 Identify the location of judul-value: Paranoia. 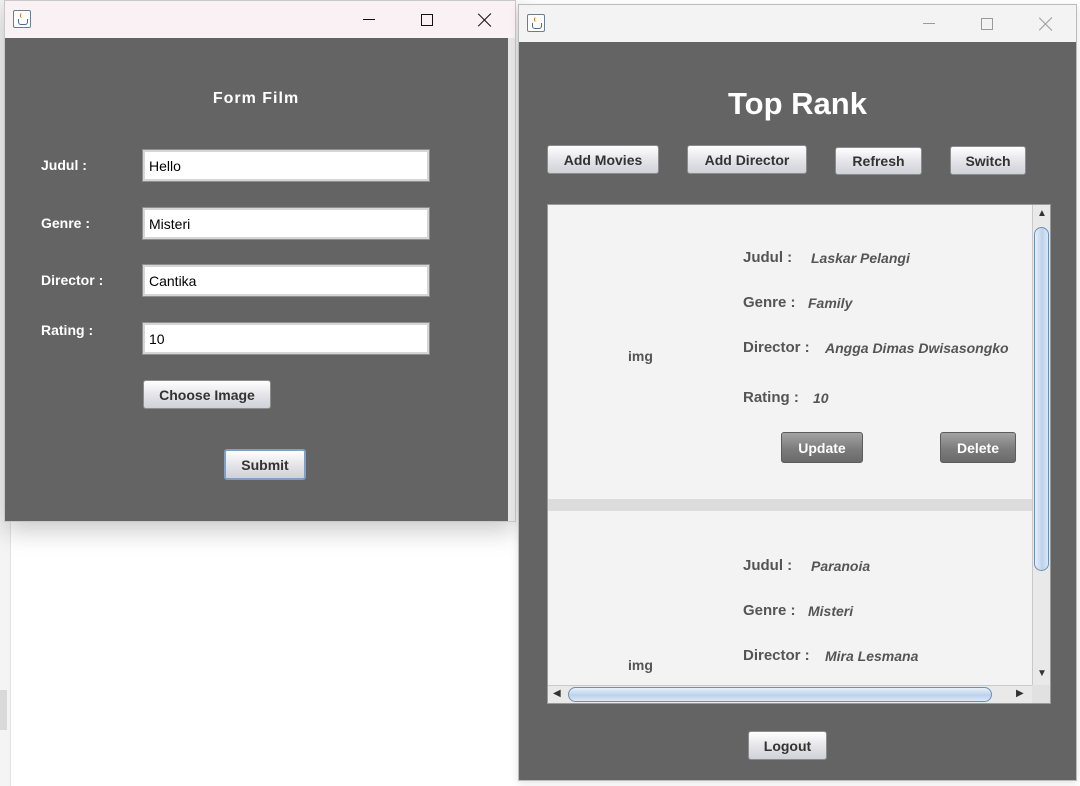
(841, 566).